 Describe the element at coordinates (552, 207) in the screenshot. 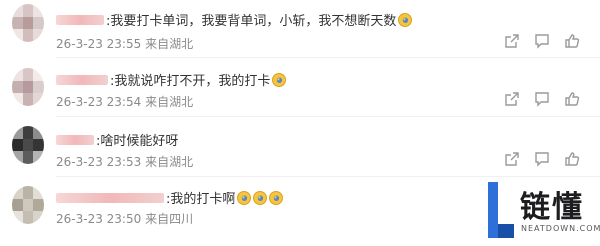

I see `logo-chinese-text: 链懂` at that location.